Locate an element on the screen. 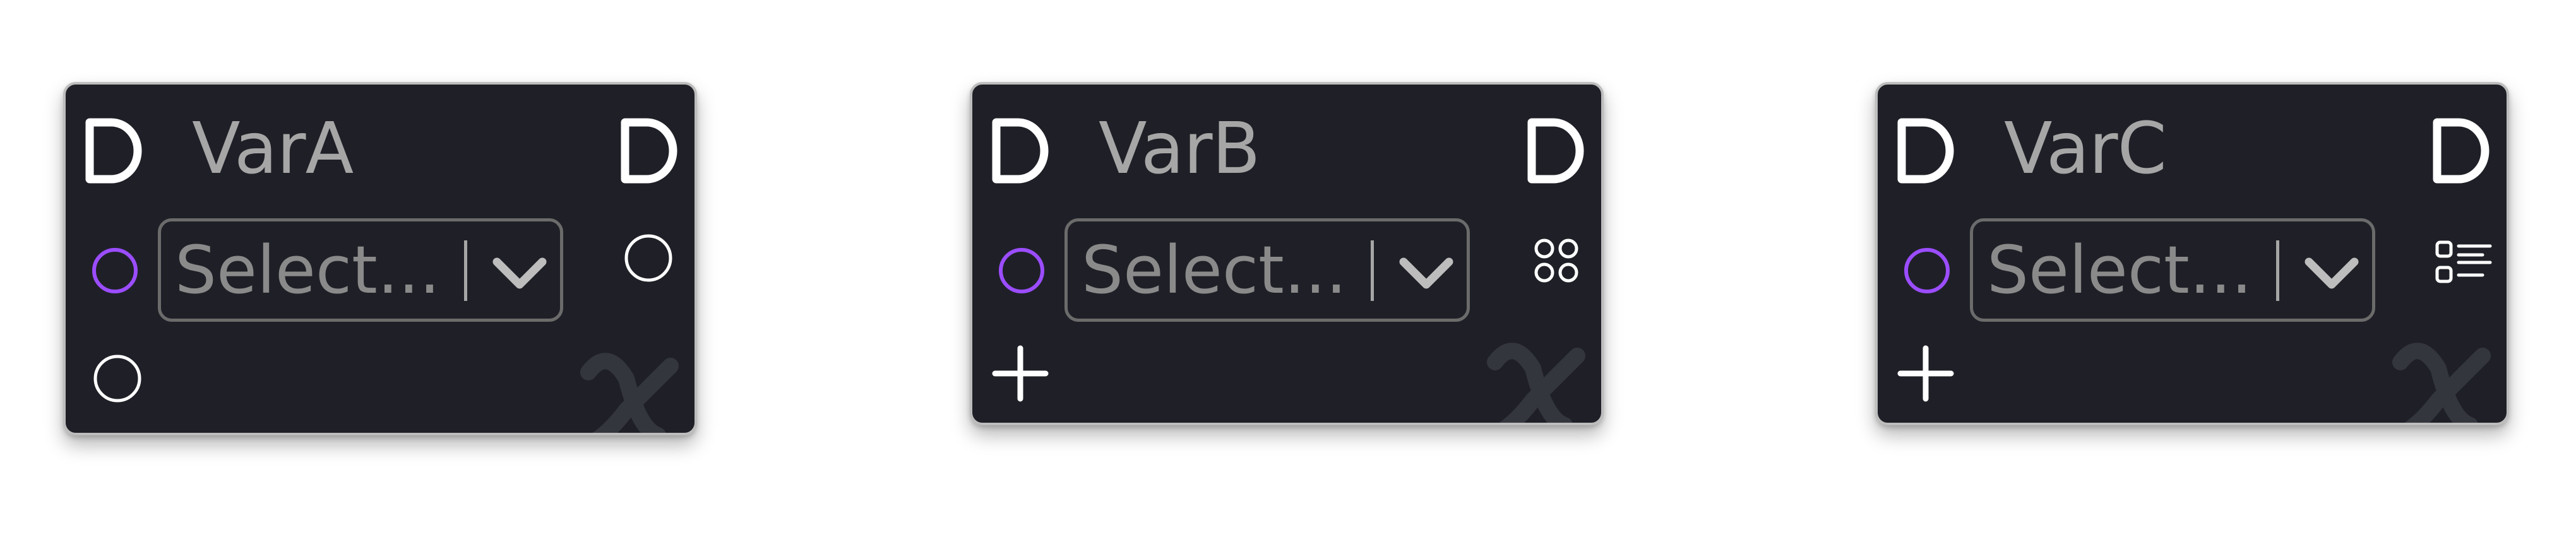 The width and height of the screenshot is (2576, 535). output-port-secondary is located at coordinates (117, 378).